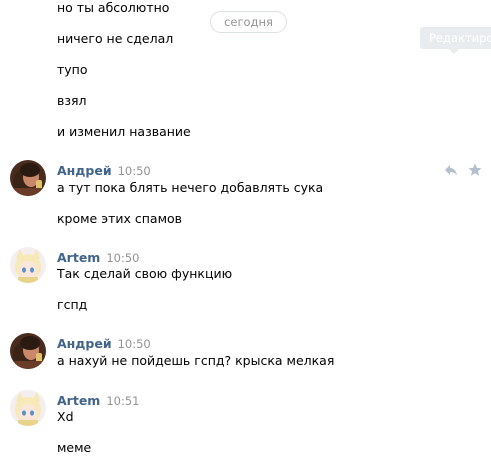 Image resolution: width=491 pixels, height=465 pixels. What do you see at coordinates (115, 38) in the screenshot?
I see `message-text: ничего не сделал` at bounding box center [115, 38].